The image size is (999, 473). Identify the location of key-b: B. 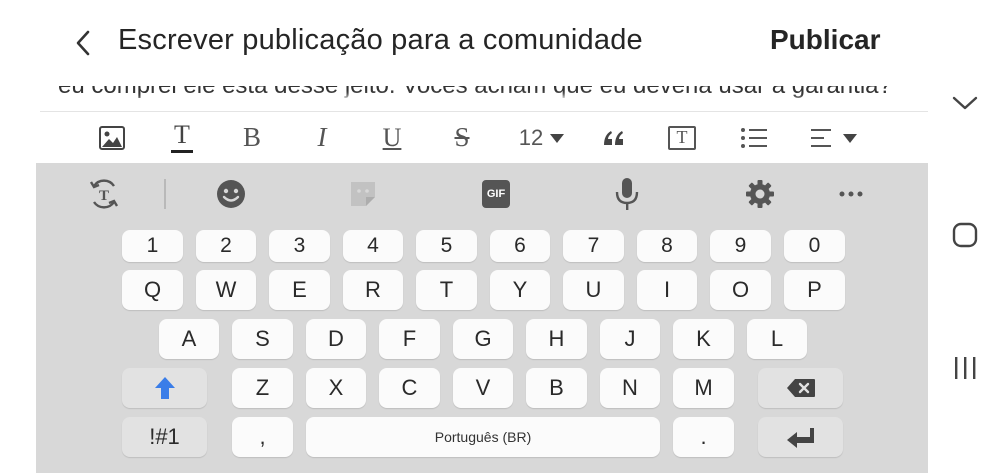
(556, 388).